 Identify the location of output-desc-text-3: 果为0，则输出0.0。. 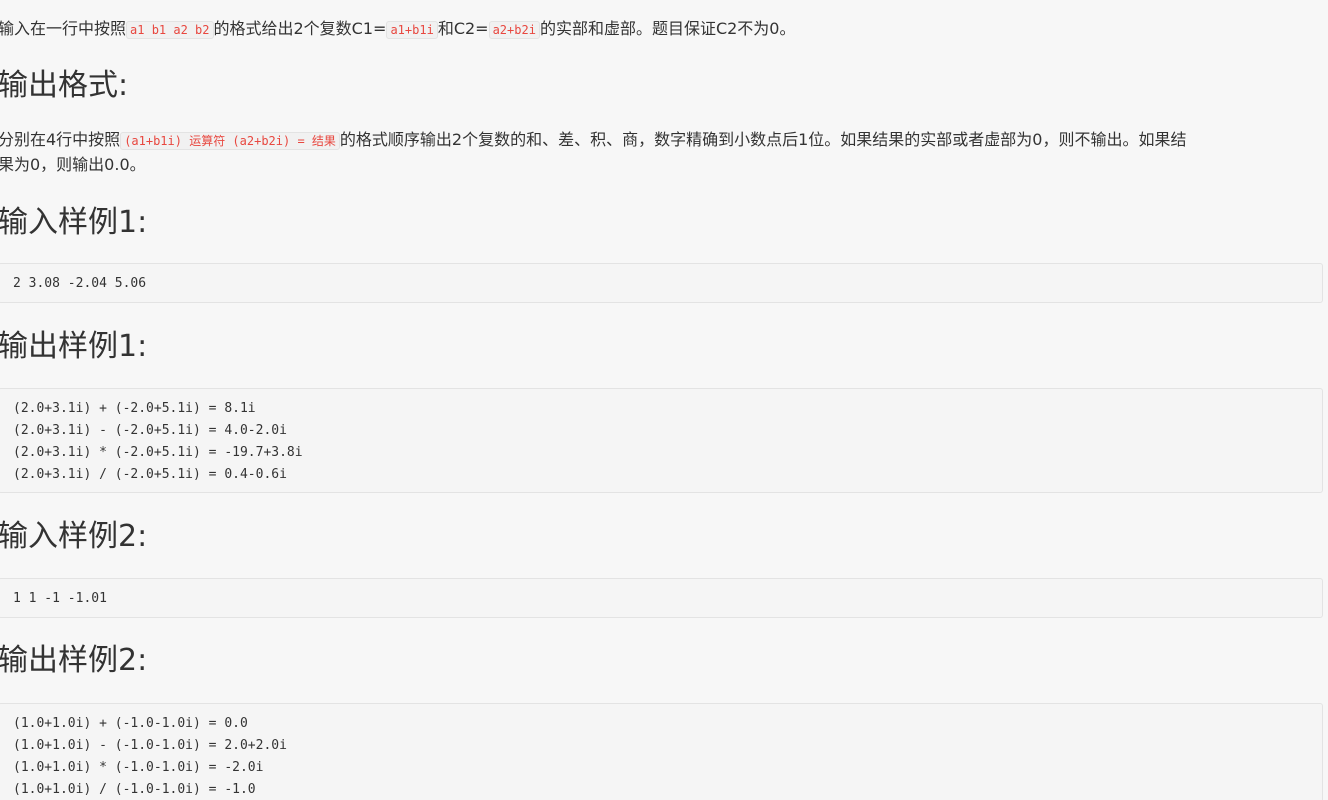
(73, 164).